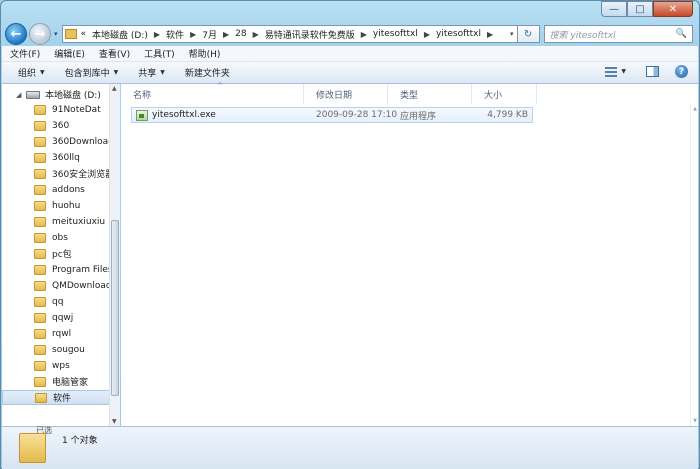 This screenshot has height=469, width=700. I want to click on navigation-scrollbar: ▲ ▼, so click(114, 255).